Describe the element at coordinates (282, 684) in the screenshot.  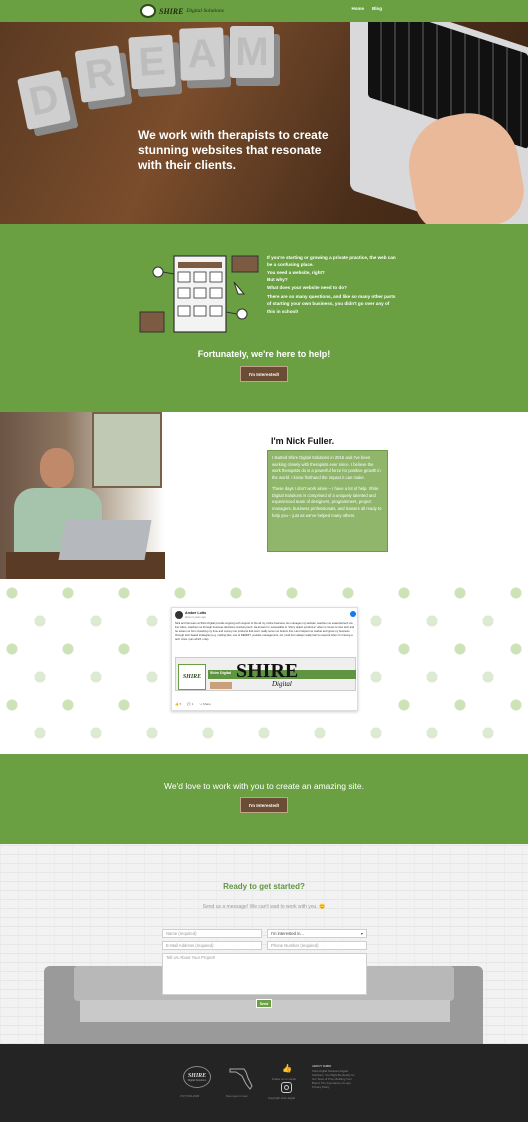
I see `banner-sub-word: Digital` at that location.